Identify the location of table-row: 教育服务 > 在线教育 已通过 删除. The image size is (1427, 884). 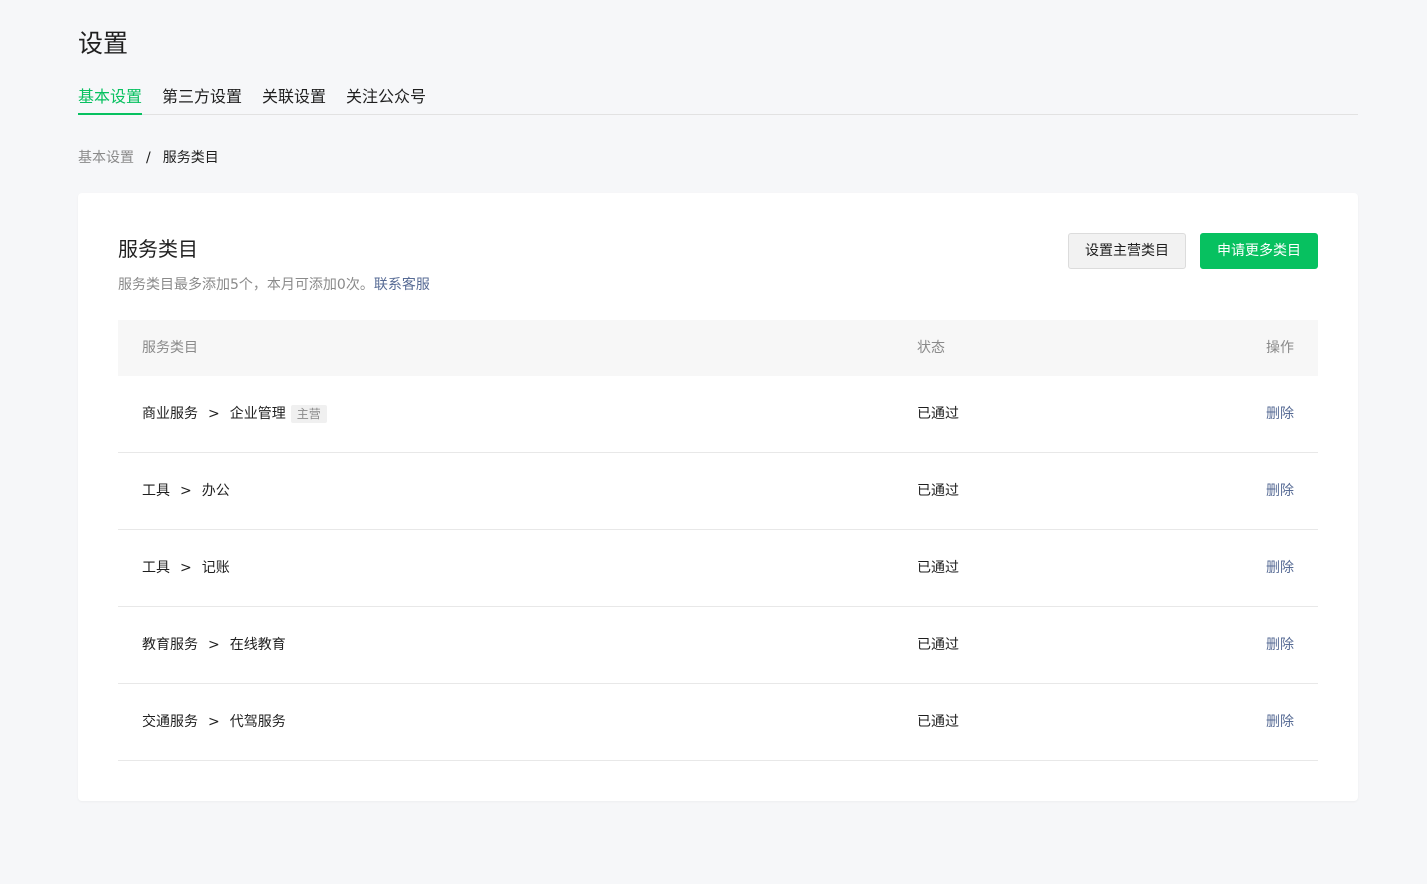
(718, 645).